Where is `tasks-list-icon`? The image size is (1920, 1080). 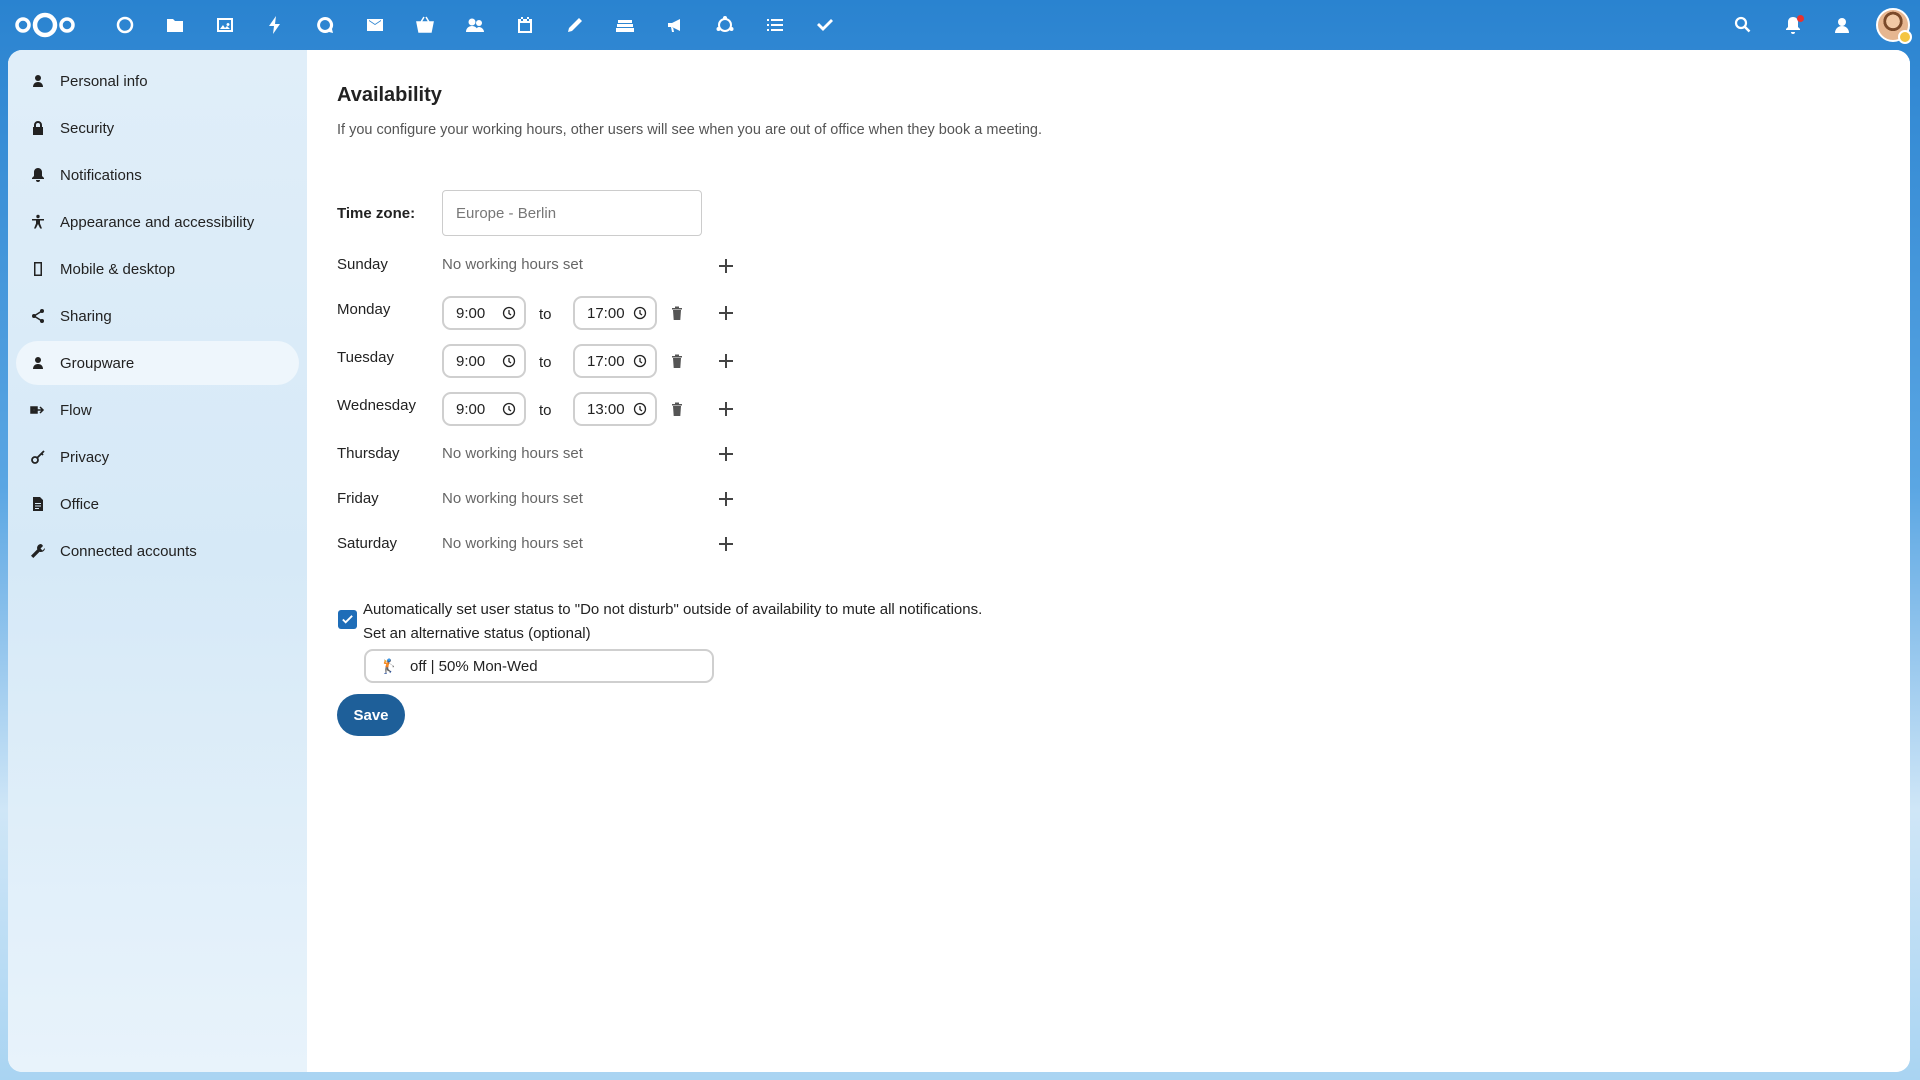 tasks-list-icon is located at coordinates (775, 25).